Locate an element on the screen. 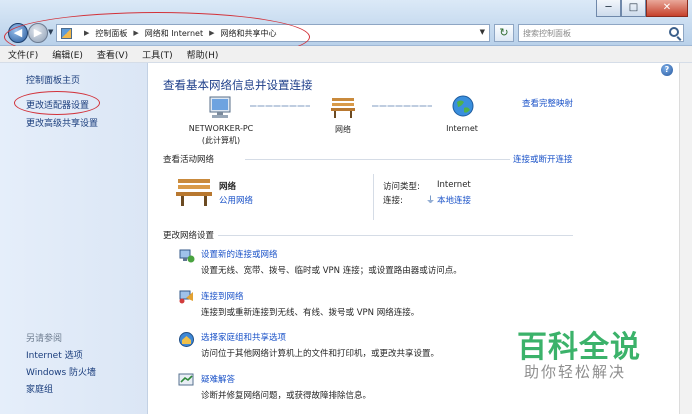  local-connection-link: 本地连接 is located at coordinates (454, 200).